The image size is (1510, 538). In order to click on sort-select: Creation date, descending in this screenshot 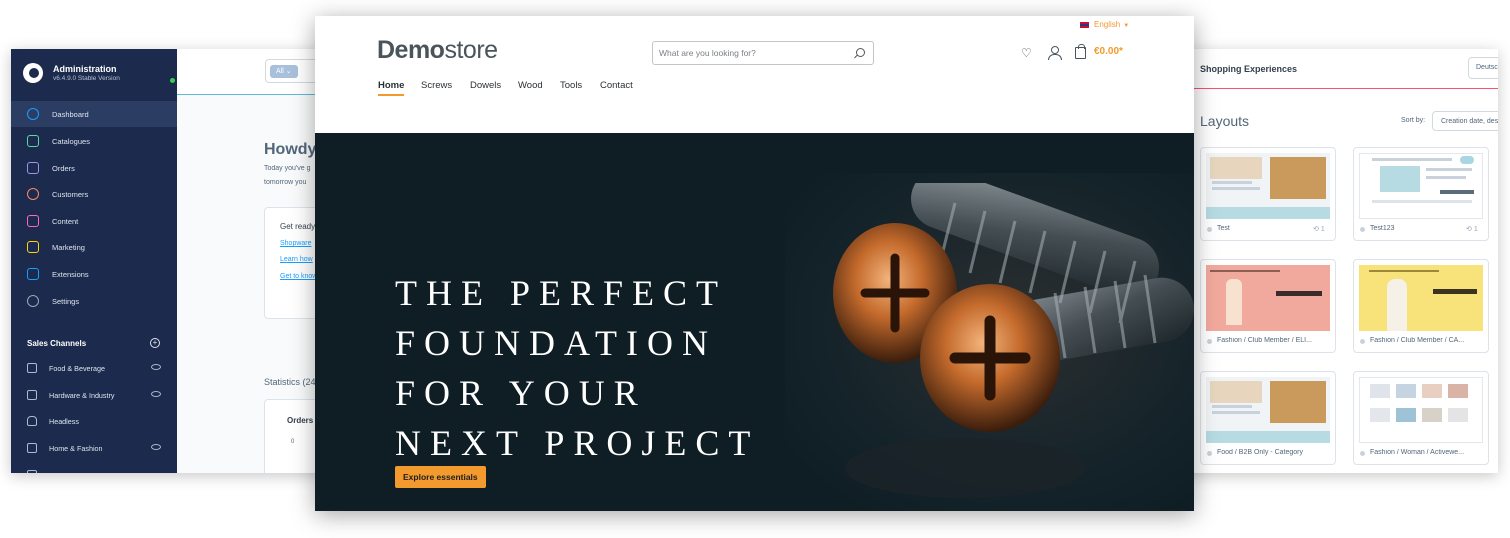, I will do `click(1465, 121)`.